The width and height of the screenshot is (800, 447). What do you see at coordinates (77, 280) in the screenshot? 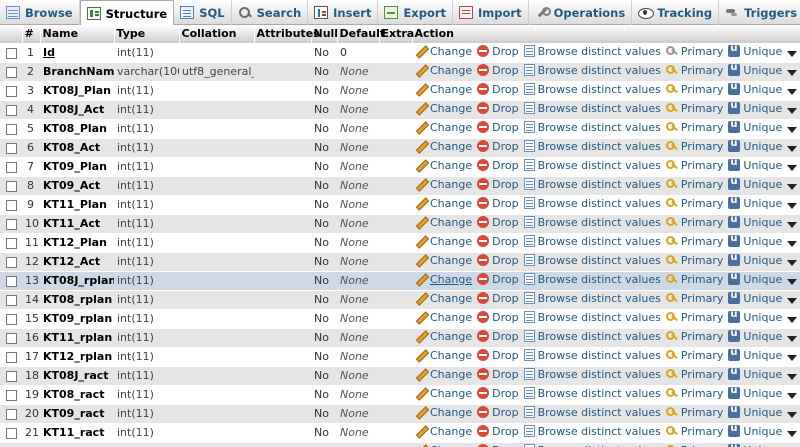
I see `column-name: KT08J_rplan` at bounding box center [77, 280].